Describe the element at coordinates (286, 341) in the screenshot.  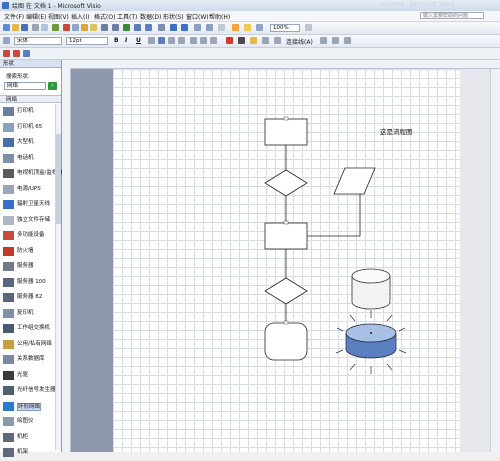
I see `flowchart-terminator` at that location.